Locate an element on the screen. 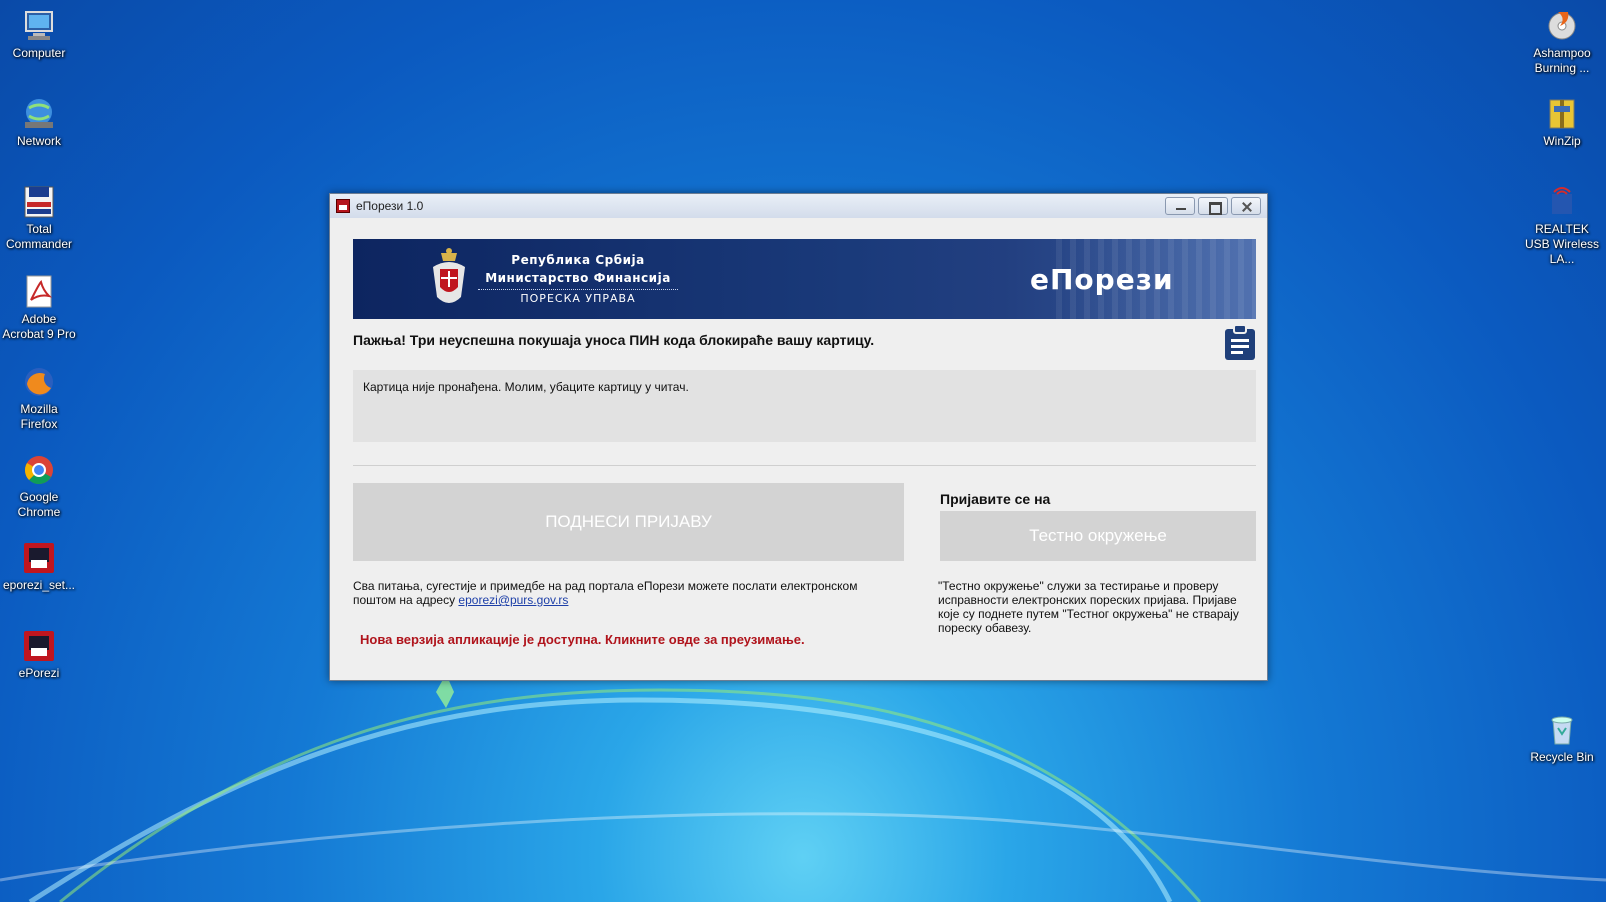 The image size is (1606, 902). computer-icon is located at coordinates (39, 26).